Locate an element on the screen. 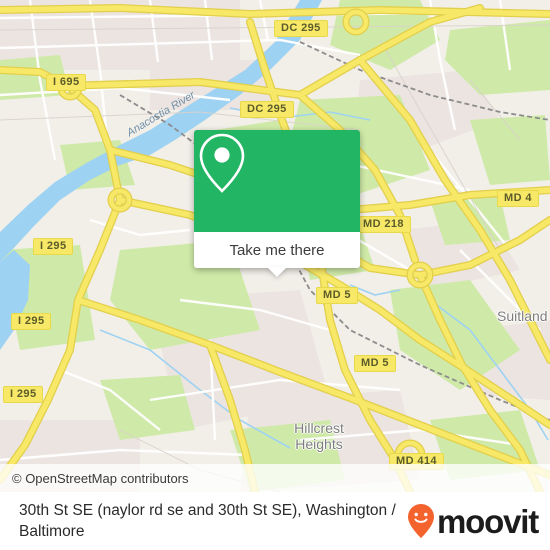 The width and height of the screenshot is (550, 550). take-me-there-button: Take me there is located at coordinates (277, 254).